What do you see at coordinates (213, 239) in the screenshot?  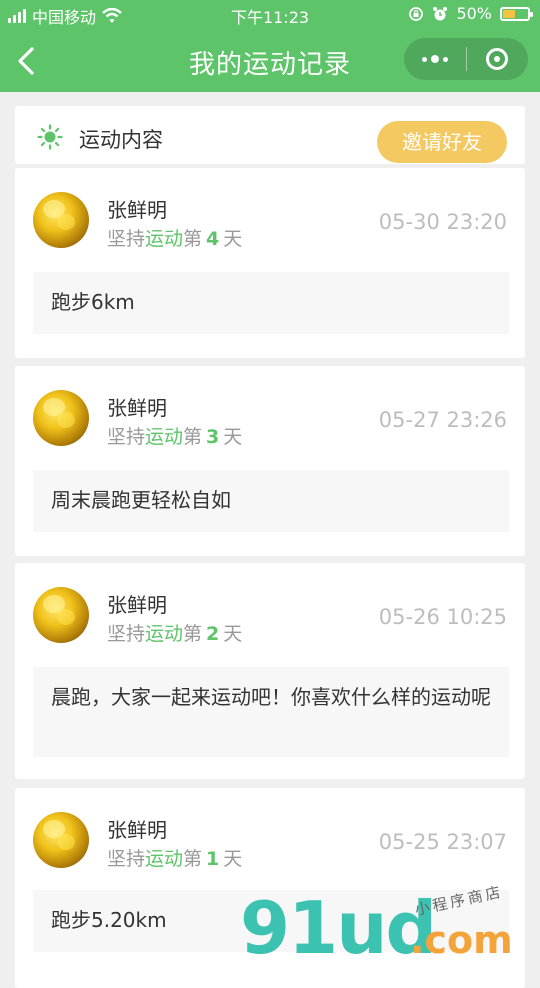 I see `streak-days: 4` at bounding box center [213, 239].